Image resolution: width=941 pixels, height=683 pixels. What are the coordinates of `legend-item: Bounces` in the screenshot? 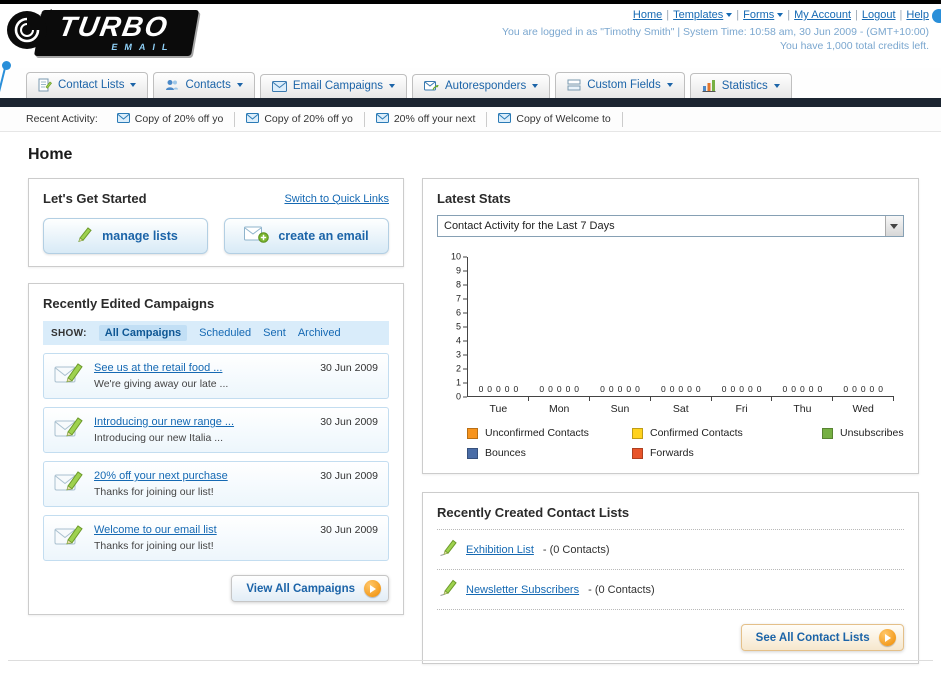 It's located at (549, 453).